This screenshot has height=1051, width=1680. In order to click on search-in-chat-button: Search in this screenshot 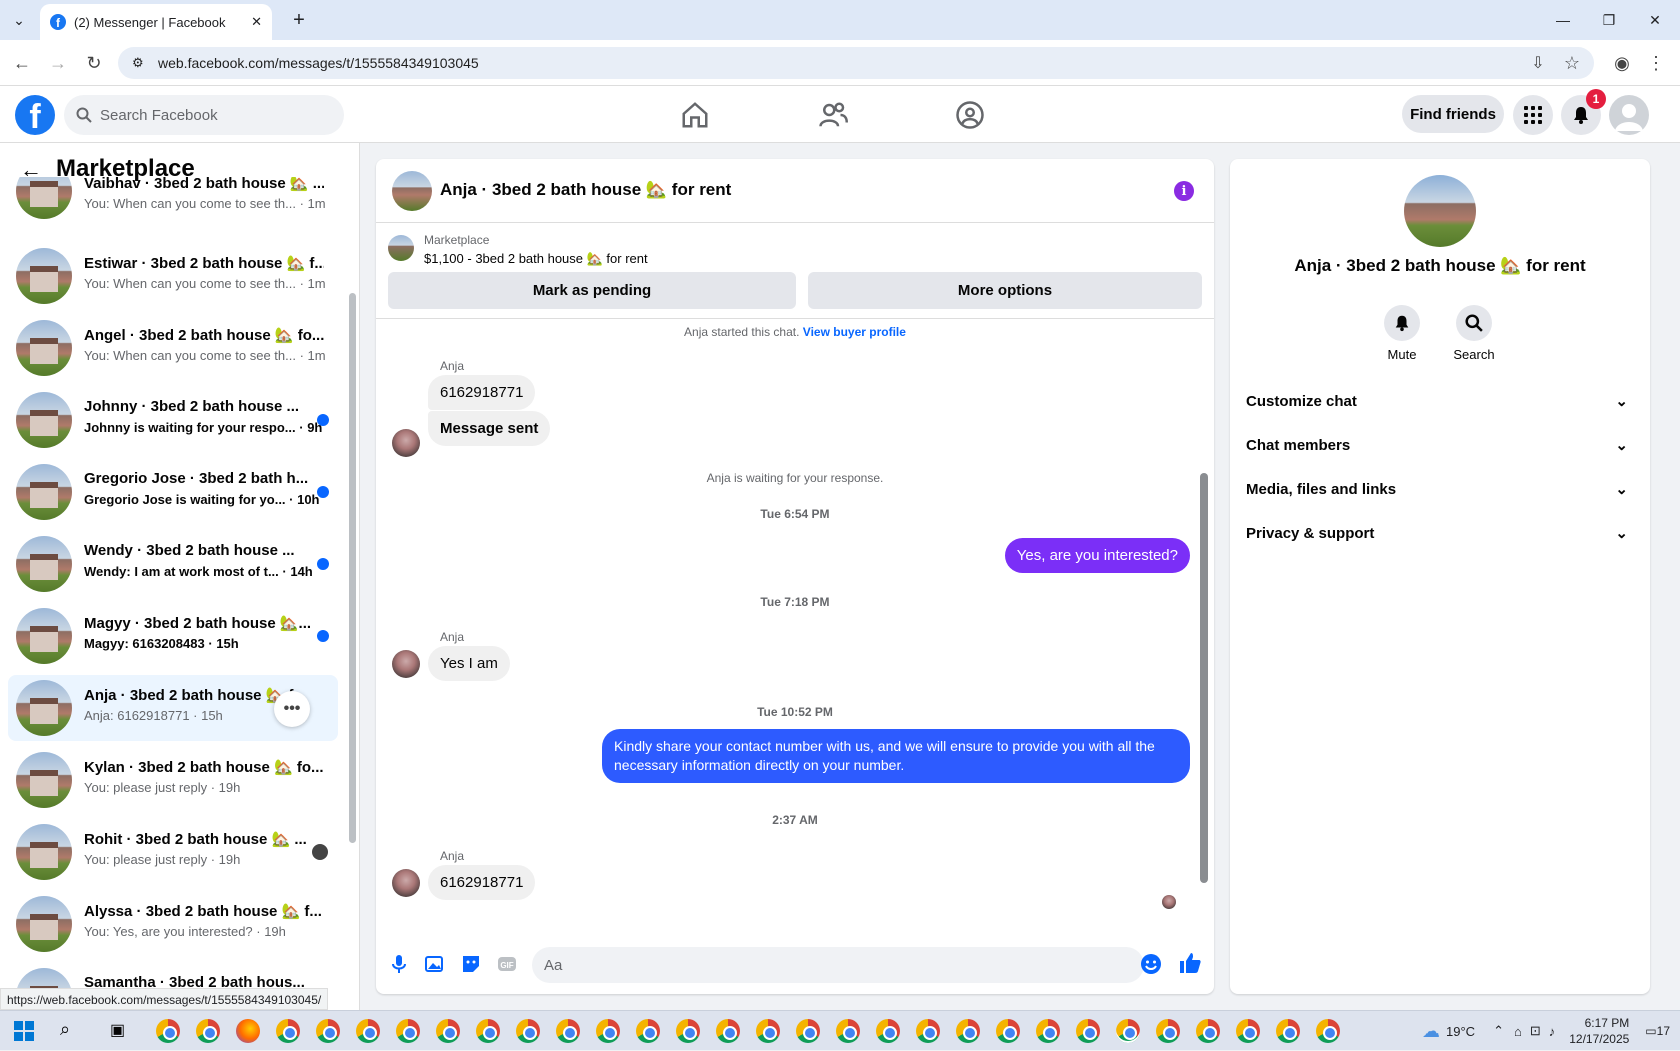, I will do `click(1474, 333)`.